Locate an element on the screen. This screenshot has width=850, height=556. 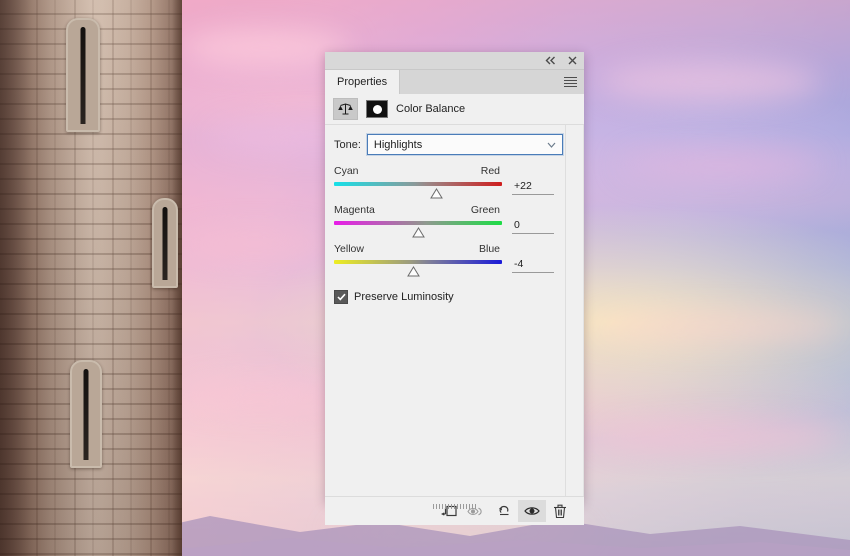
tab-properties: Properties is located at coordinates (363, 82).